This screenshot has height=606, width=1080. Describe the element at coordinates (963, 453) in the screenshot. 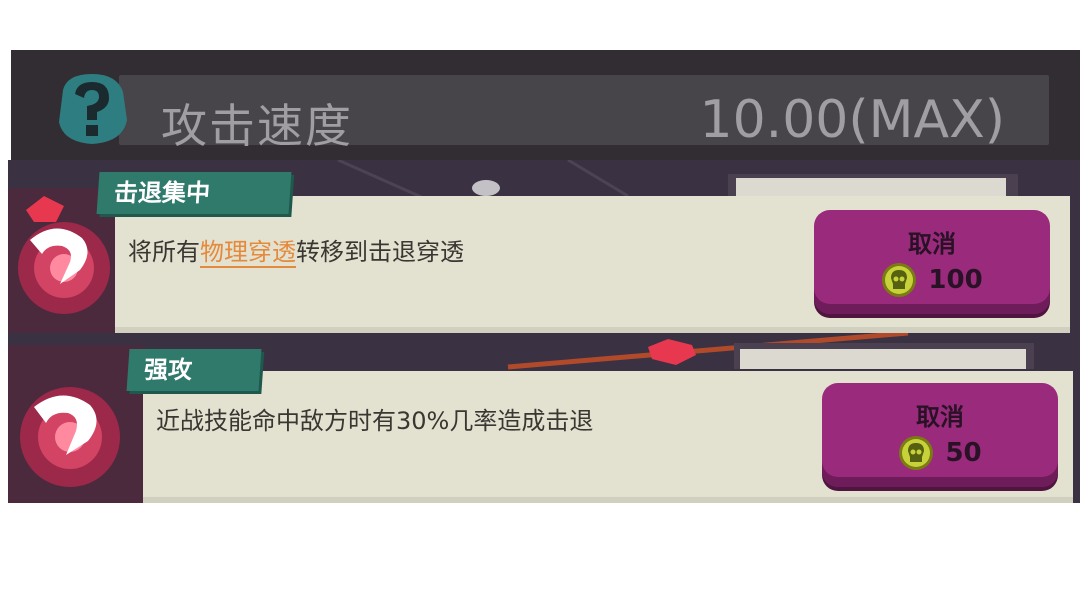

I see `cost-value: 50` at that location.